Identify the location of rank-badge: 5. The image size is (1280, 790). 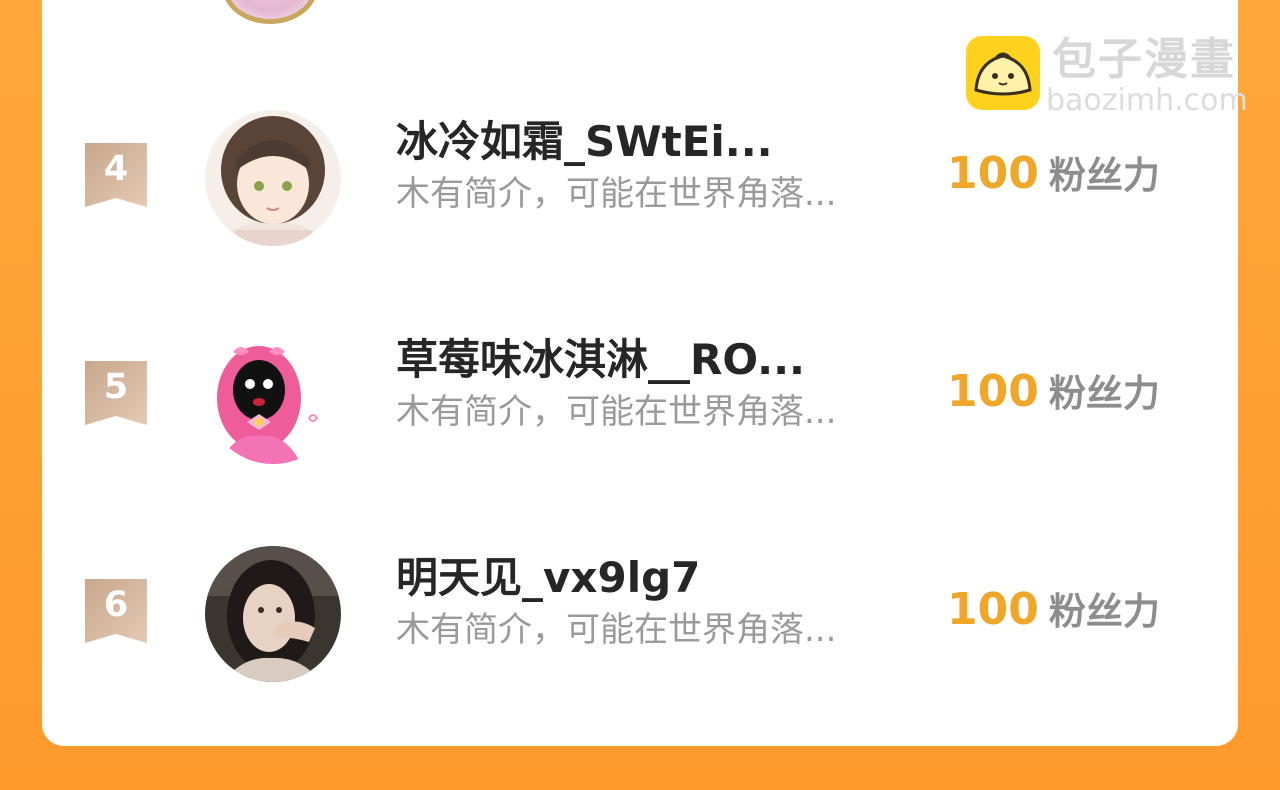
(116, 393).